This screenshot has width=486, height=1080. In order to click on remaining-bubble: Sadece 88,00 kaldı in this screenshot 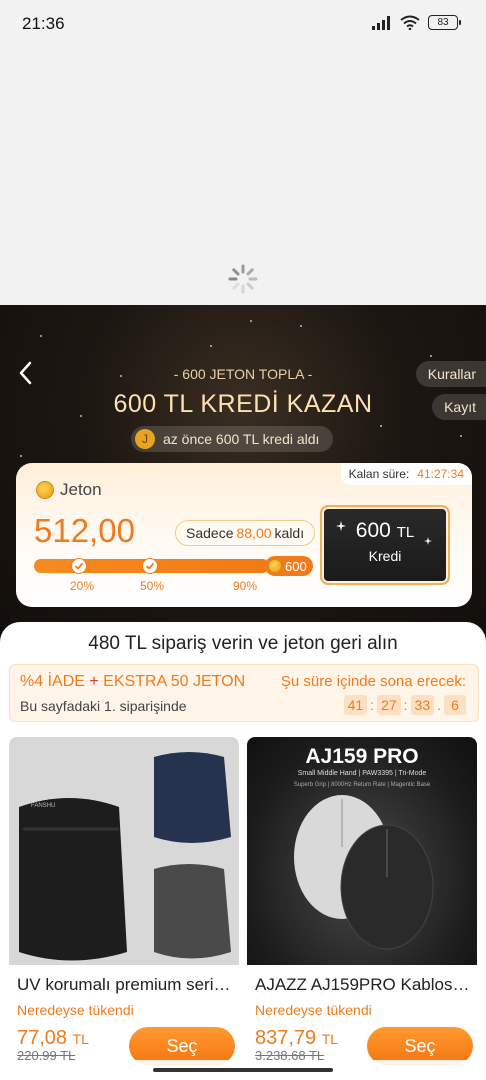, I will do `click(245, 533)`.